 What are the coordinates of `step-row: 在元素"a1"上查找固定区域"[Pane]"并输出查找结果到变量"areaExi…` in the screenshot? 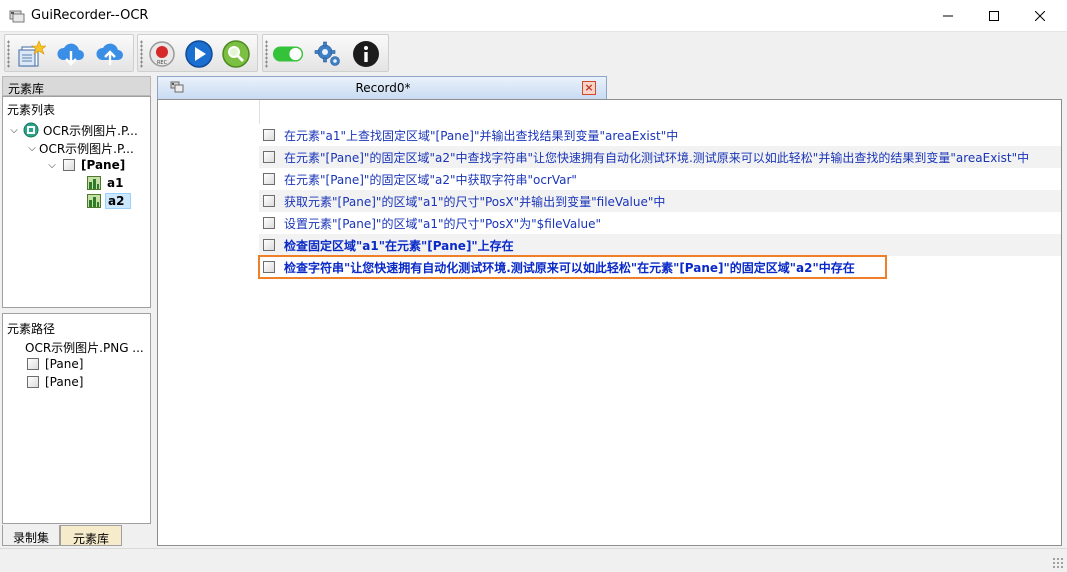 It's located at (660, 135).